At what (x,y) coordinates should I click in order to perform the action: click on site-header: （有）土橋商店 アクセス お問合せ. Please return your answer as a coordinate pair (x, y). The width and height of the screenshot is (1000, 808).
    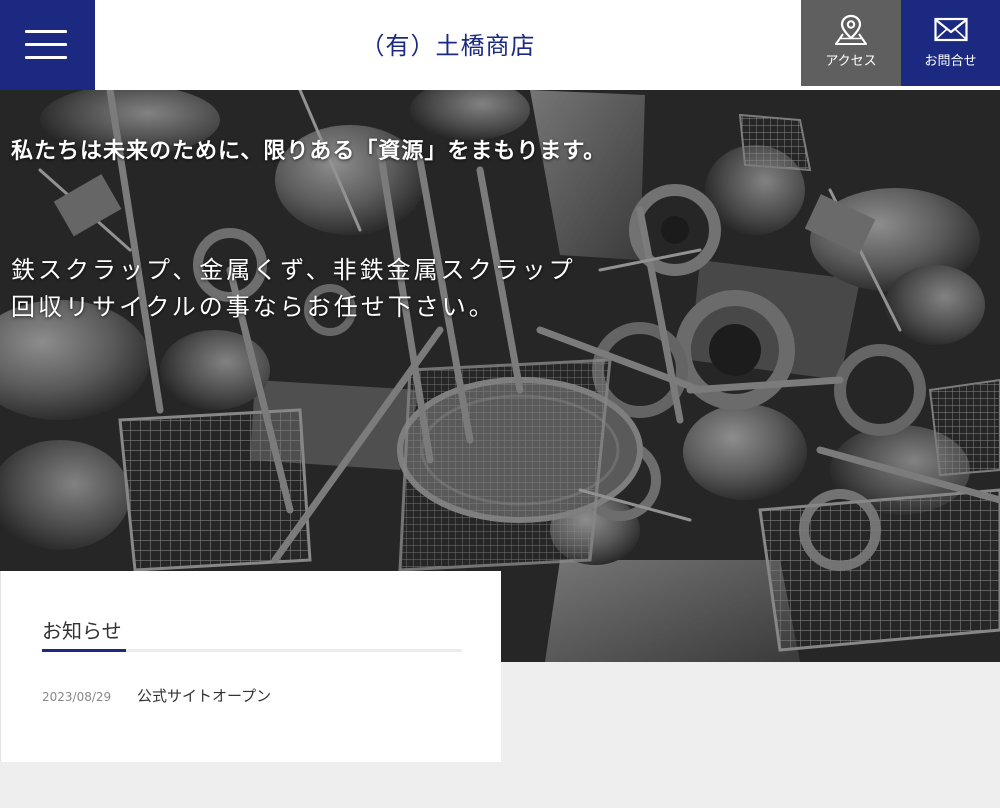
    Looking at the image, I should click on (500, 45).